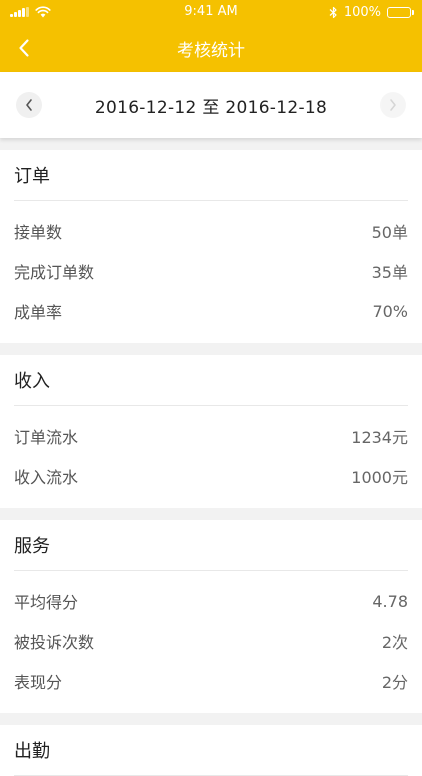 This screenshot has width=422, height=776. I want to click on section-title: 出勤, so click(211, 750).